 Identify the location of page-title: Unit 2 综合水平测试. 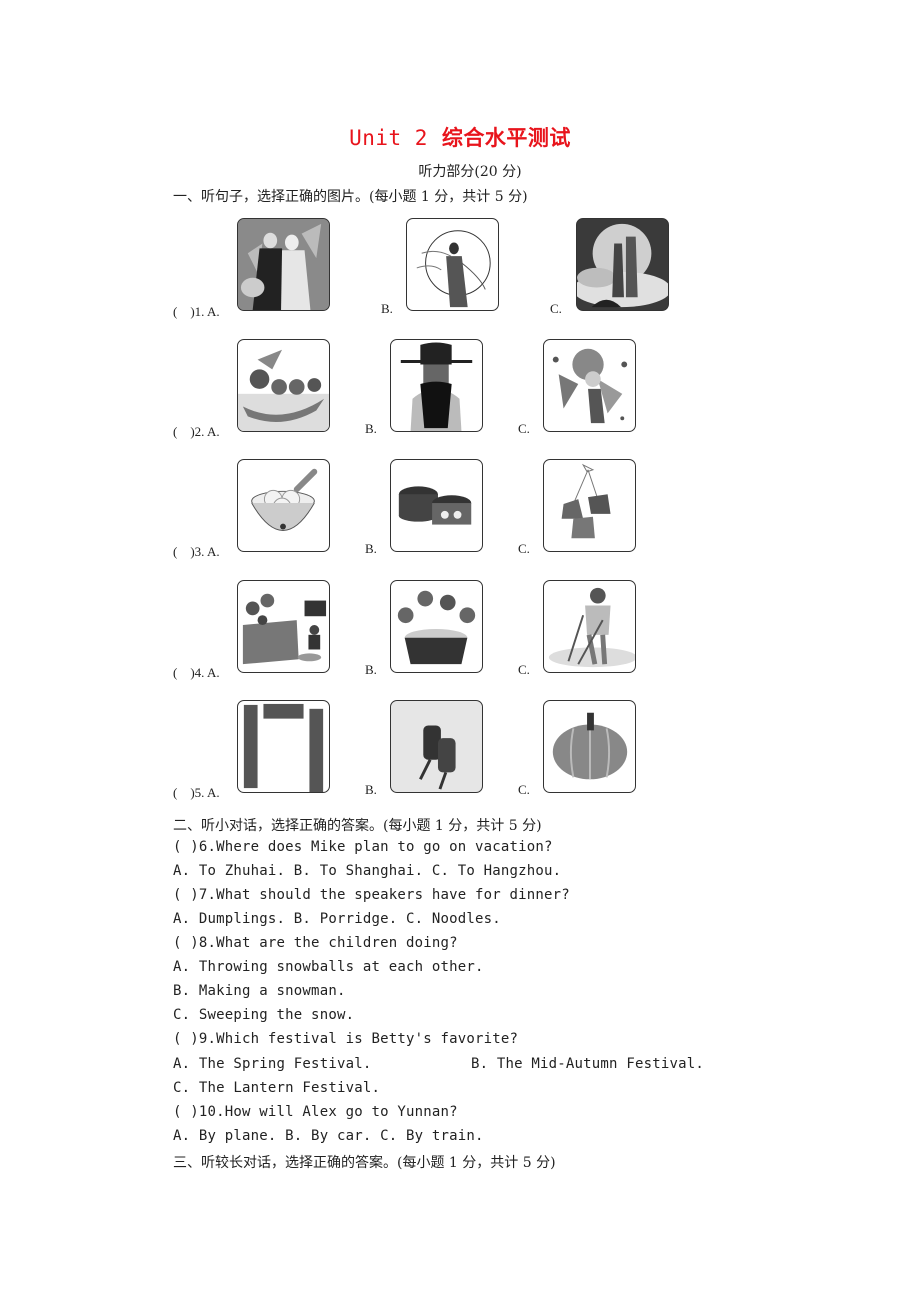
(460, 137).